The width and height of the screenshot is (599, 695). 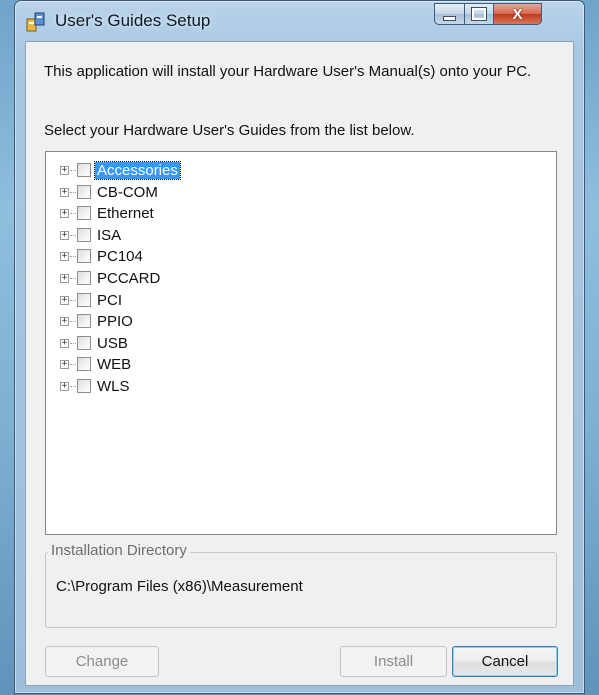 I want to click on tree-item-label: WEB, so click(x=114, y=364).